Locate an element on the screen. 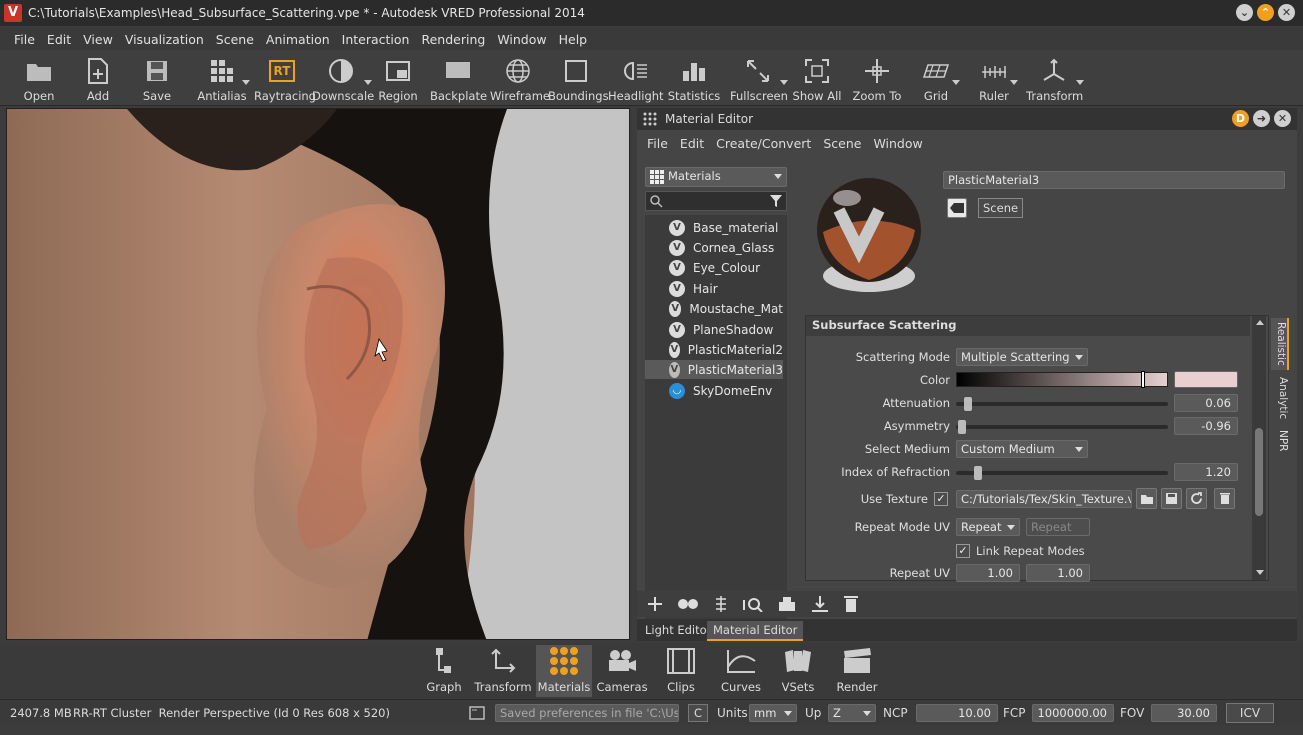 This screenshot has width=1303, height=735. ruler-dropdown-icon is located at coordinates (1014, 82).